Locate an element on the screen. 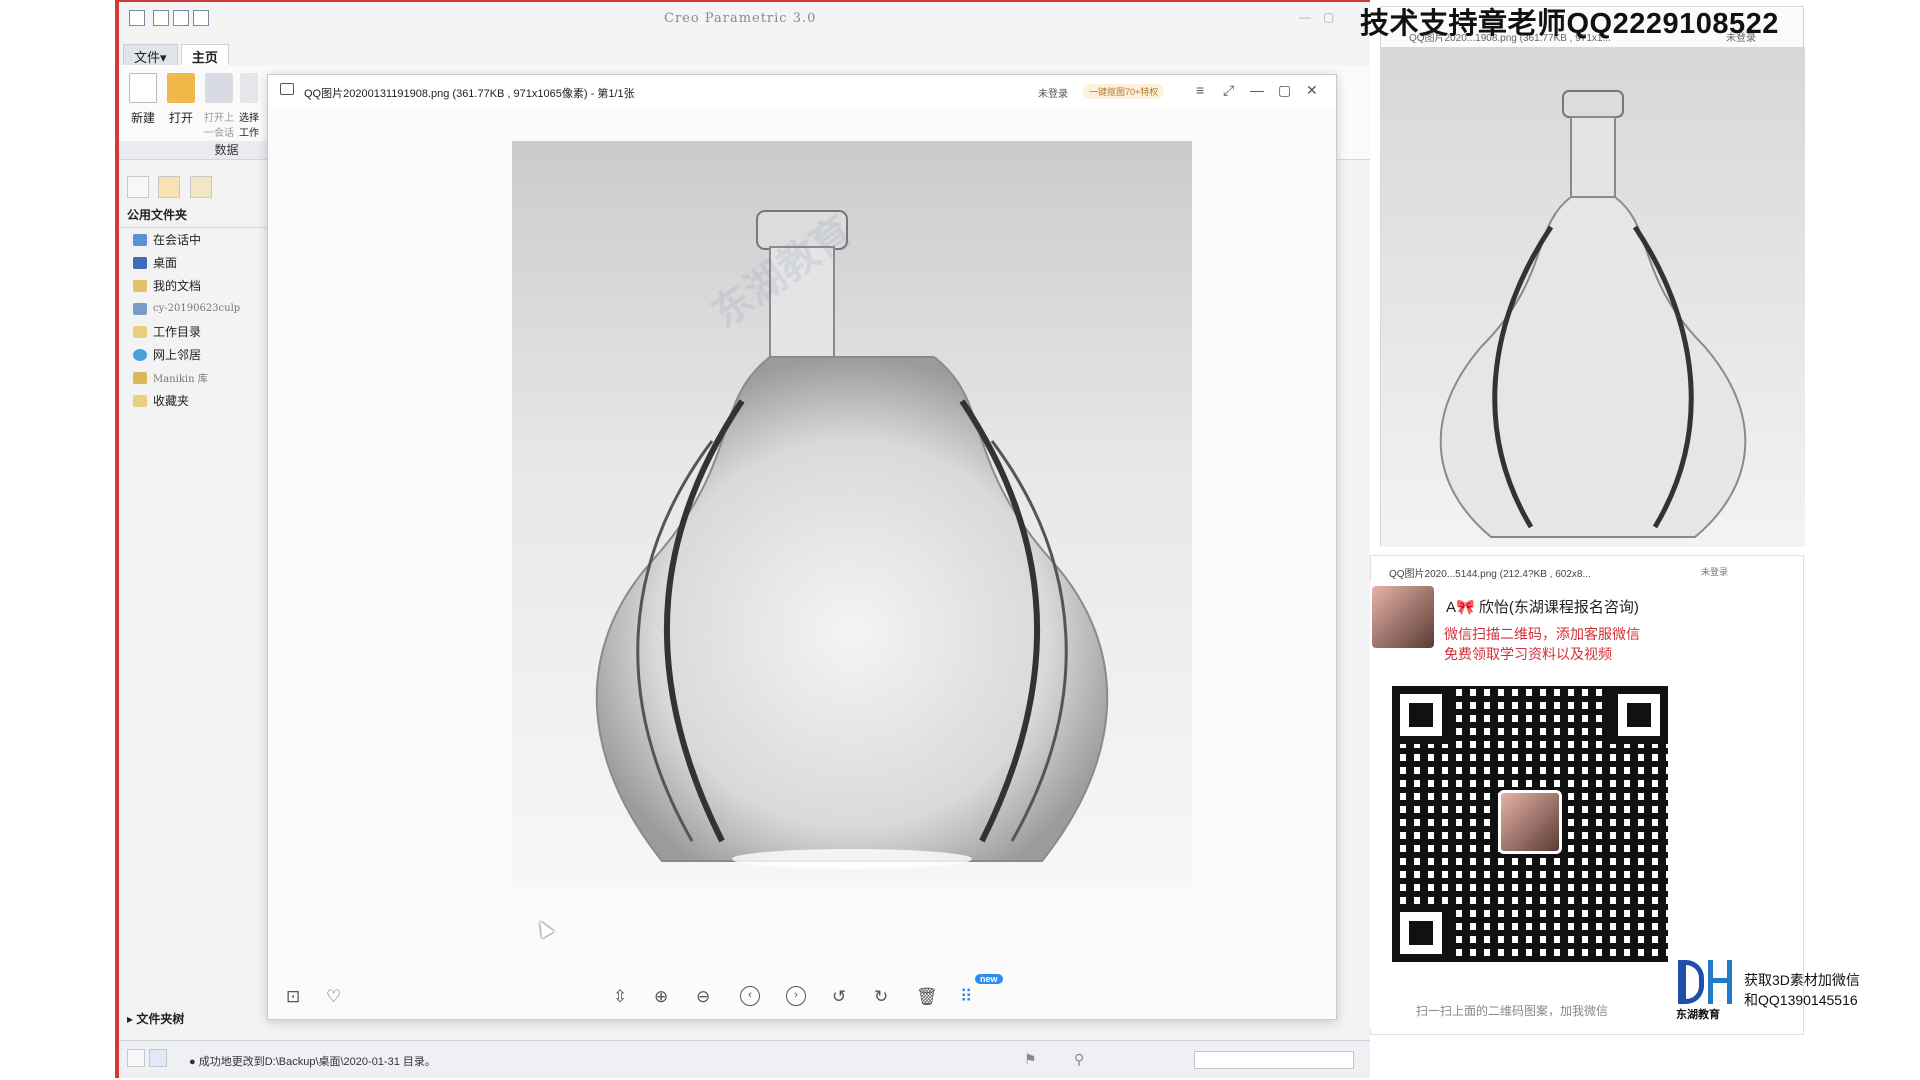 The height and width of the screenshot is (1080, 1920). session-icon is located at coordinates (219, 88).